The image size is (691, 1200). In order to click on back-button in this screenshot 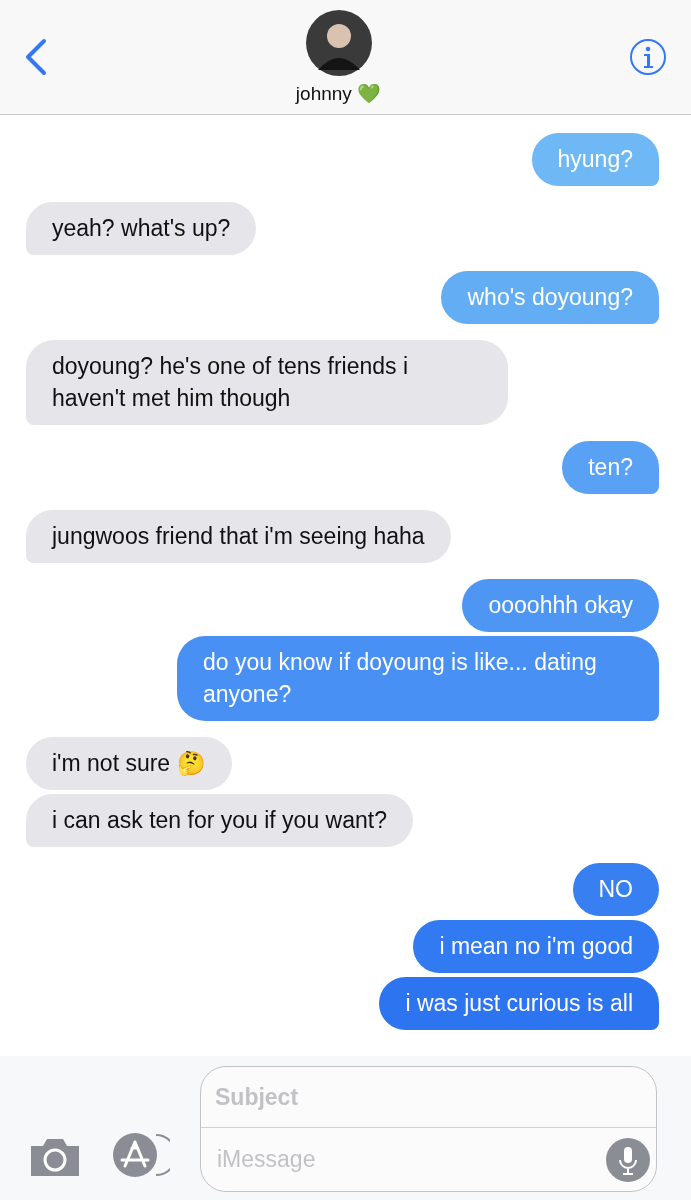, I will do `click(36, 57)`.